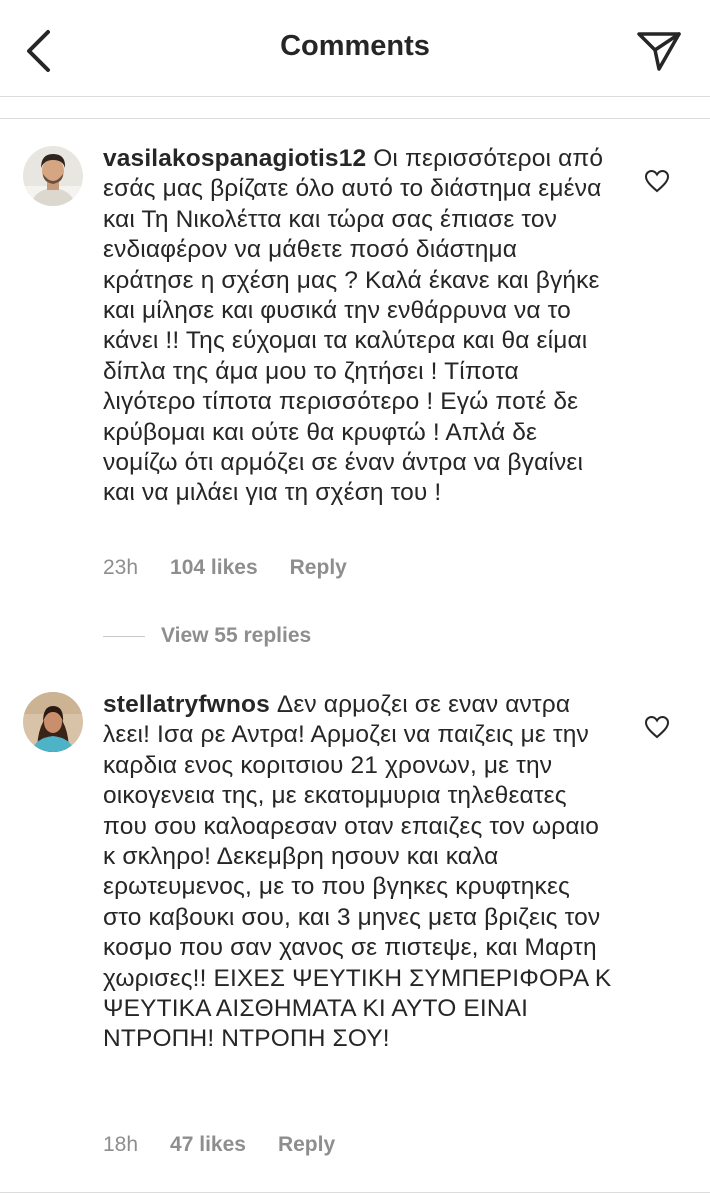  Describe the element at coordinates (234, 158) in the screenshot. I see `comment-username: vasilakospanagiotis12` at that location.